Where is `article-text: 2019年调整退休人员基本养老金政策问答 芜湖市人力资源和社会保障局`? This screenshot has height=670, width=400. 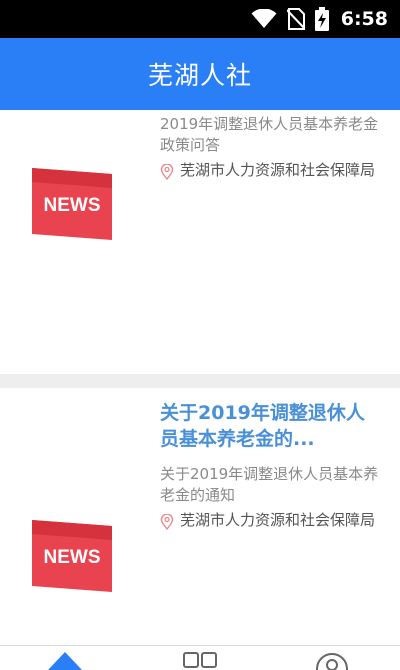
article-text: 2019年调整退休人员基本养老金政策问答 芜湖市人力资源和社会保障局 is located at coordinates (270, 147).